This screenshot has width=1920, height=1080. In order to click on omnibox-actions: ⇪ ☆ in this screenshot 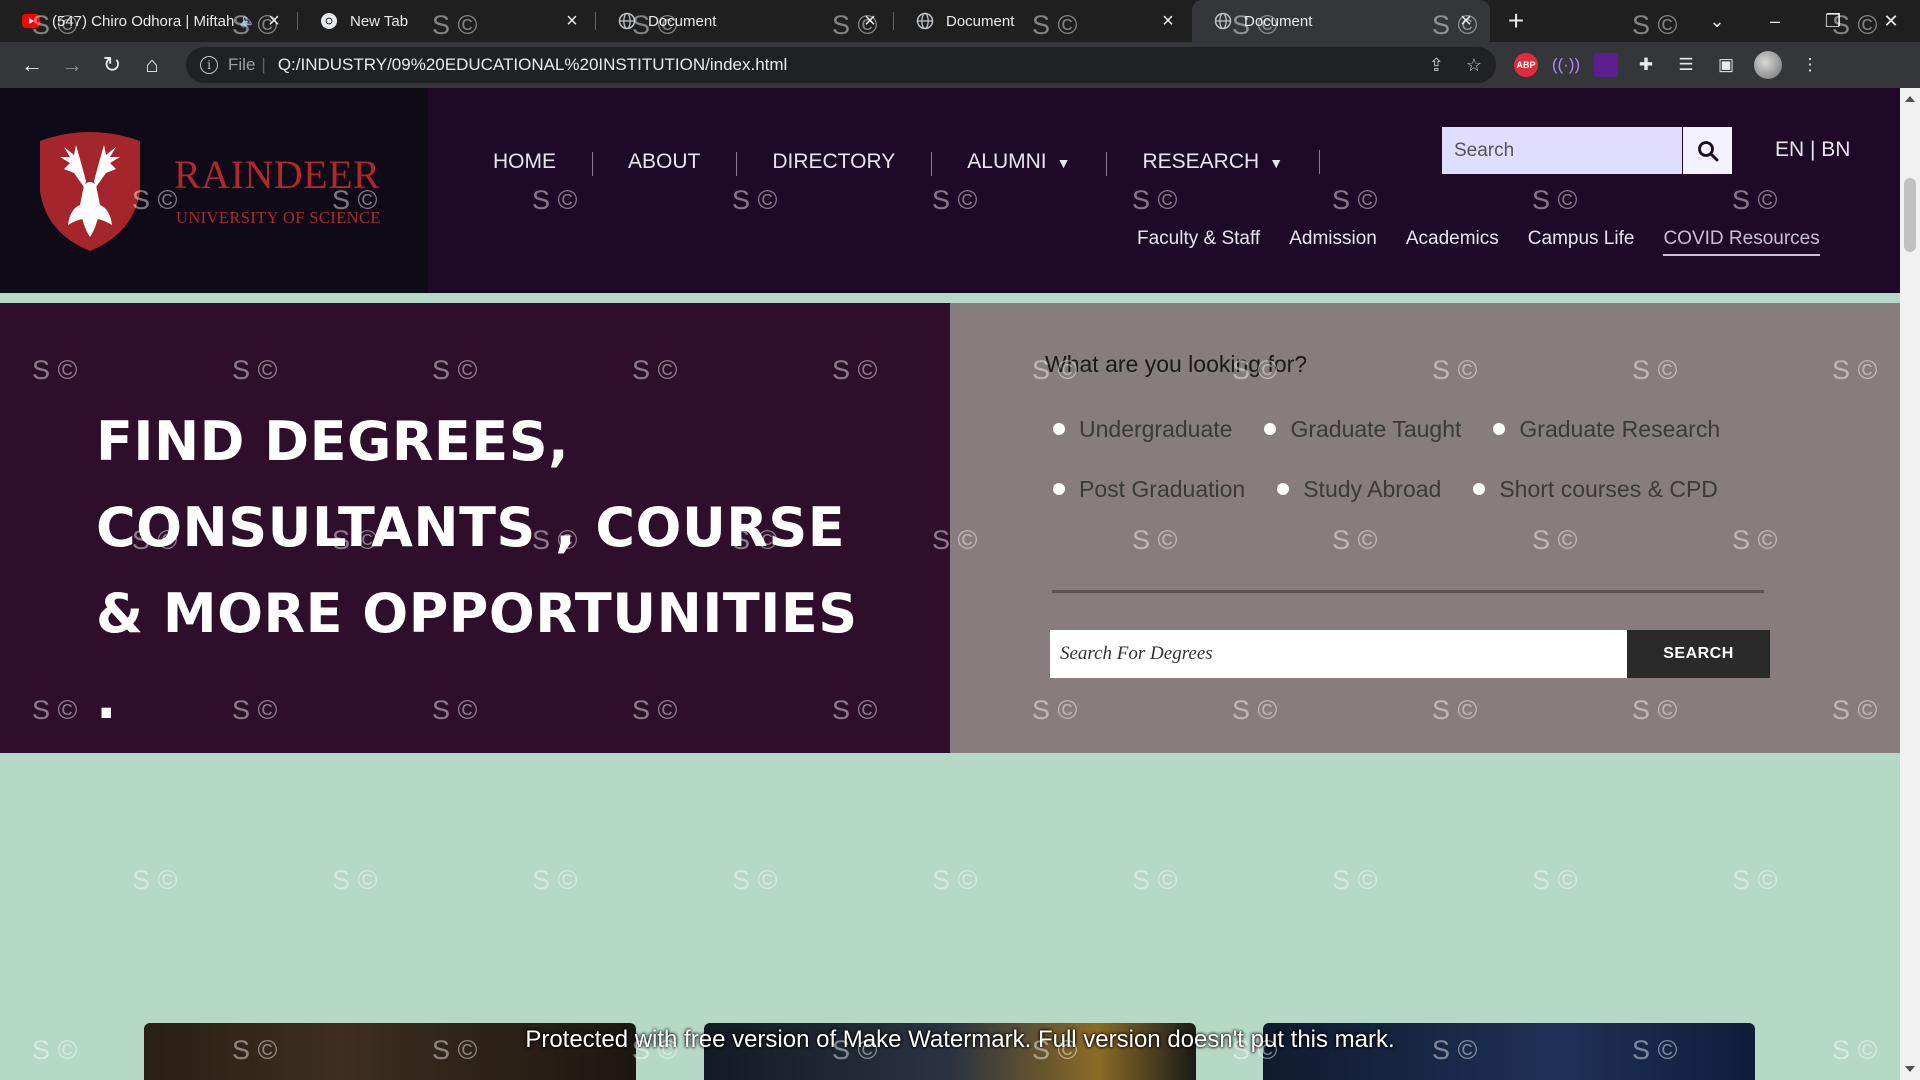, I will do `click(1462, 65)`.